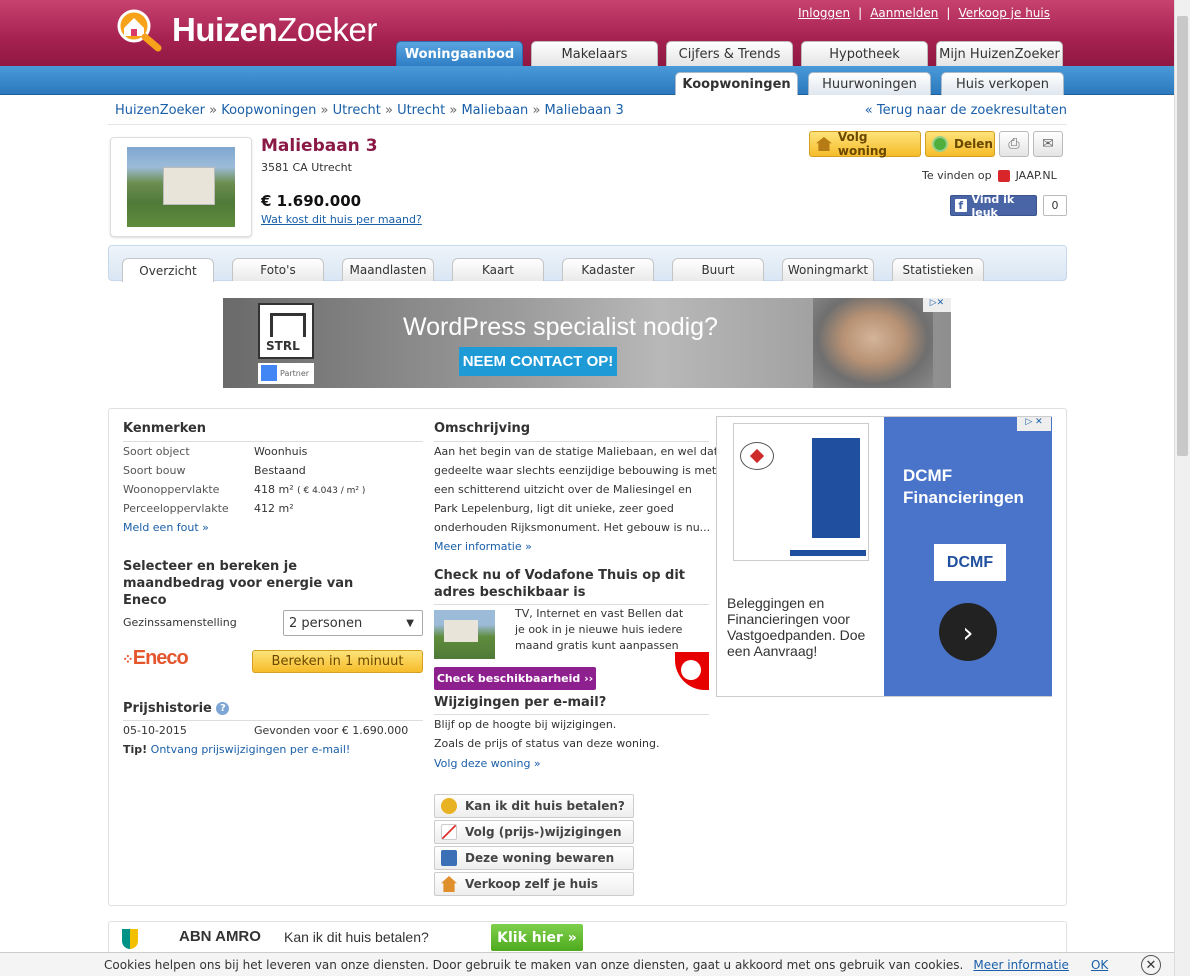 The width and height of the screenshot is (1190, 976). What do you see at coordinates (154, 470) in the screenshot?
I see `spec-label: Soort bouw` at bounding box center [154, 470].